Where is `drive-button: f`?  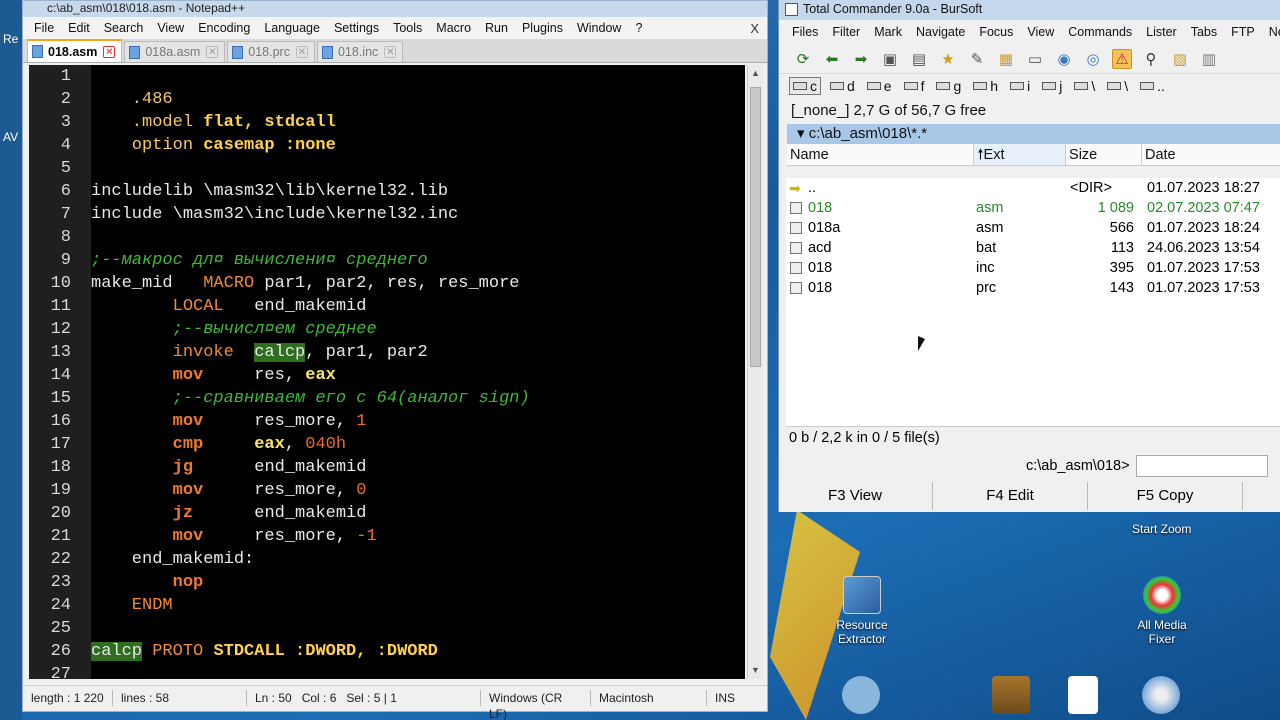
drive-button: f is located at coordinates (914, 86).